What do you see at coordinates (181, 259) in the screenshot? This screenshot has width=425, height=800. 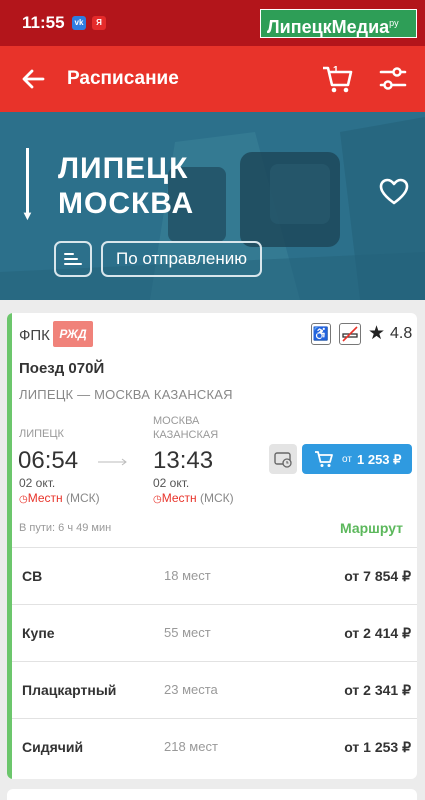 I see `sort-by-departure-button: По отправлению` at bounding box center [181, 259].